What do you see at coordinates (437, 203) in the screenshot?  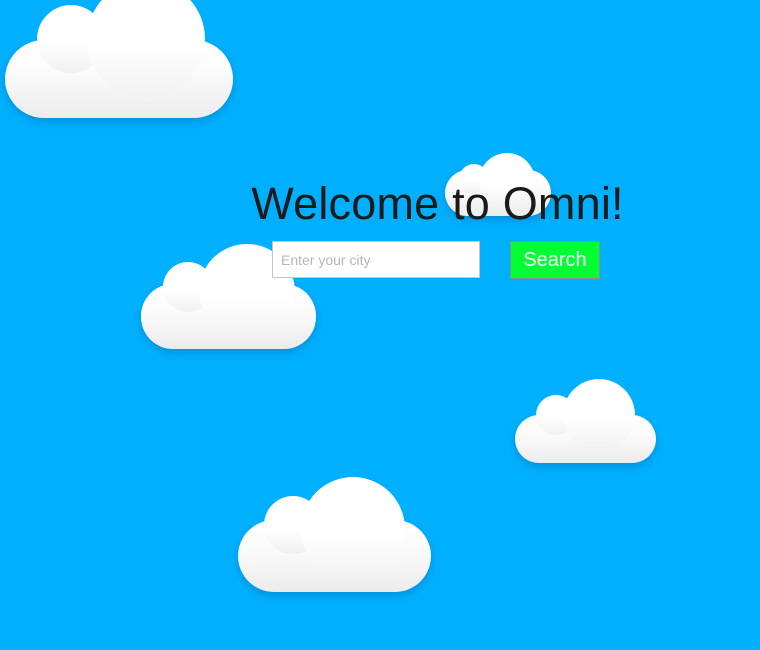 I see `page-title: Welcome to Omni!` at bounding box center [437, 203].